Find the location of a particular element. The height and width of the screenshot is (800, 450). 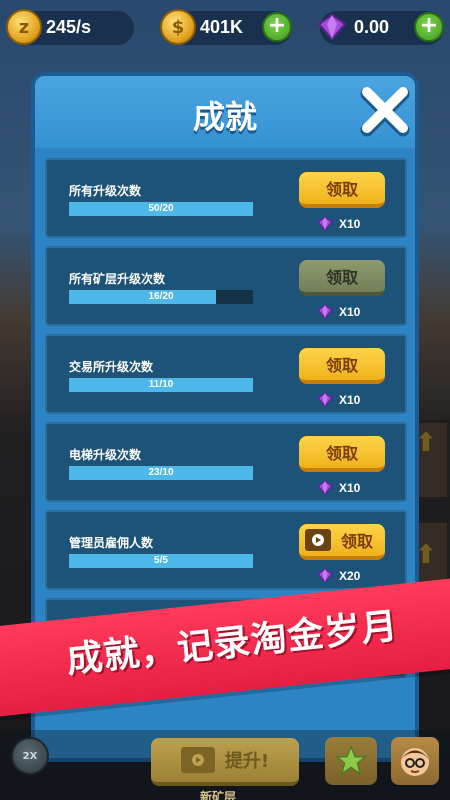

claim-video-button: 领取 is located at coordinates (342, 542).